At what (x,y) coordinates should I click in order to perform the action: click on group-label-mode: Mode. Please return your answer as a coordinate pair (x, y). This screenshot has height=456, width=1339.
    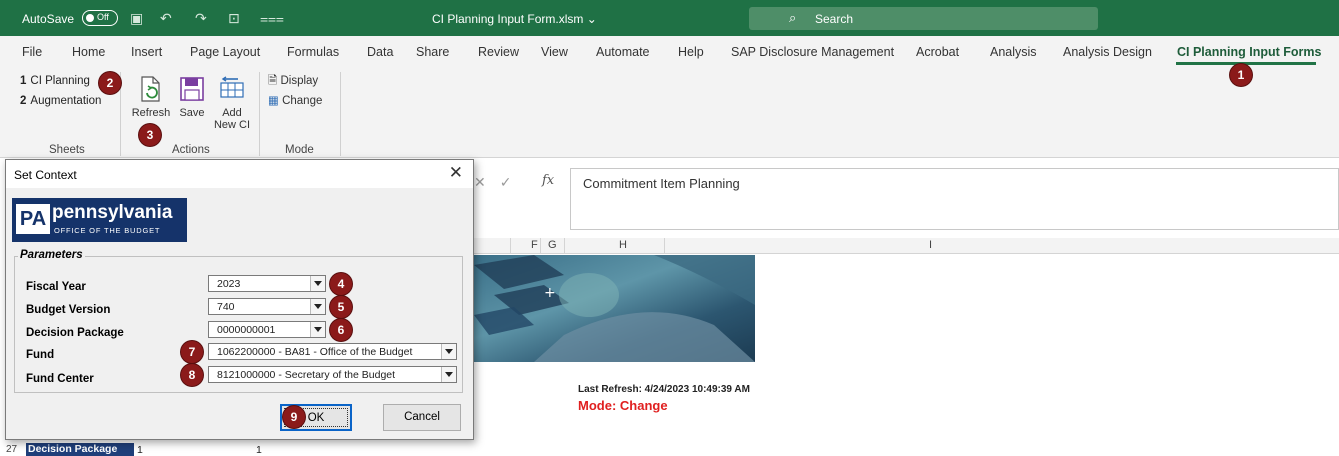
    Looking at the image, I should click on (299, 150).